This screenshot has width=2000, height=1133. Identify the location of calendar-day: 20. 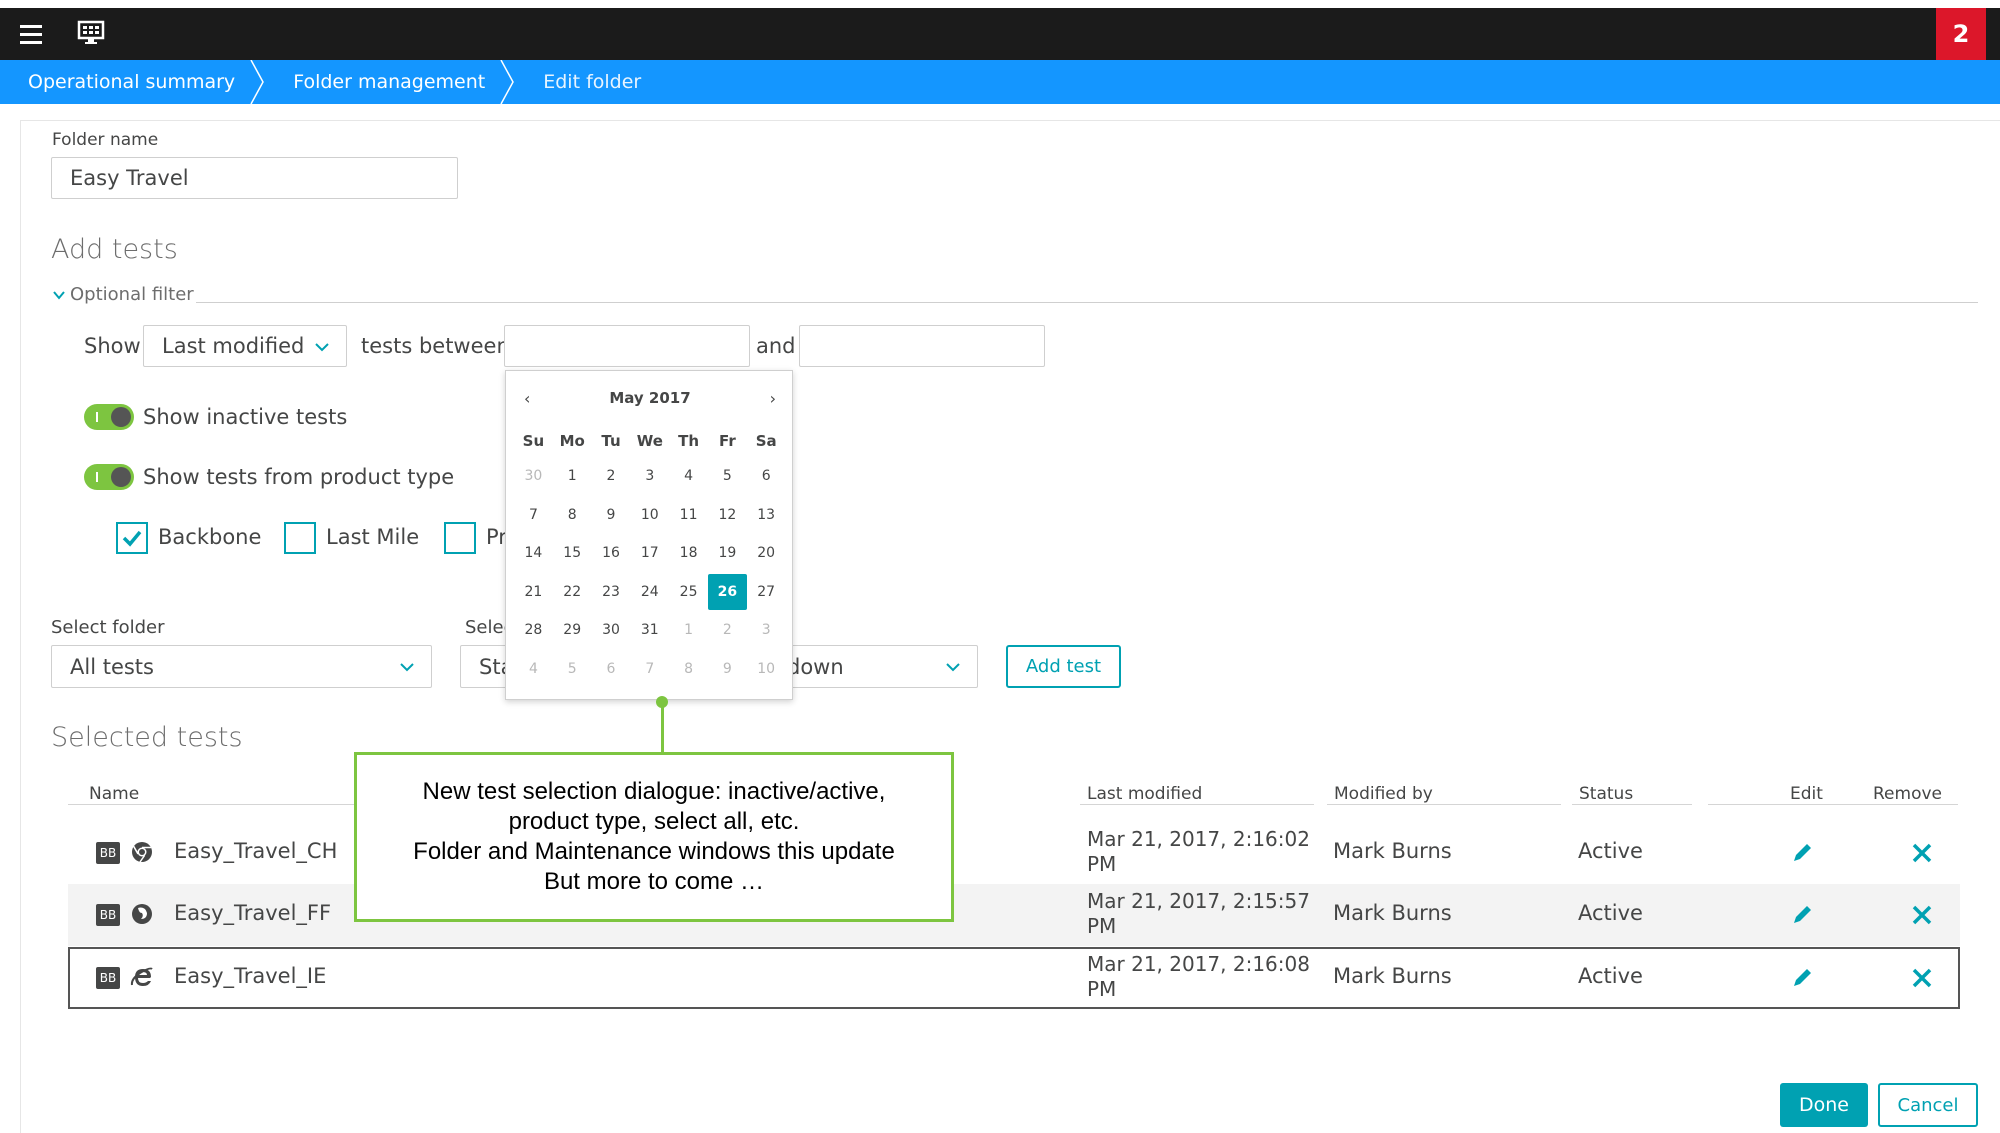
(766, 553).